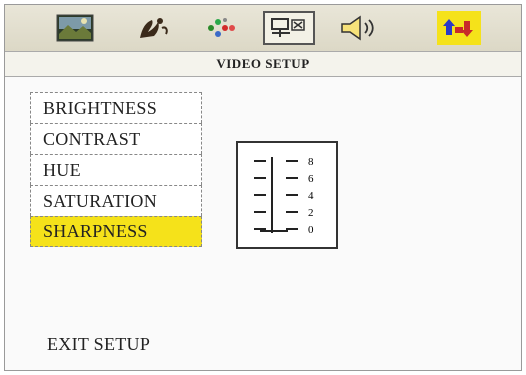  I want to click on page-title-text: VIDEO SETUP, so click(263, 63).